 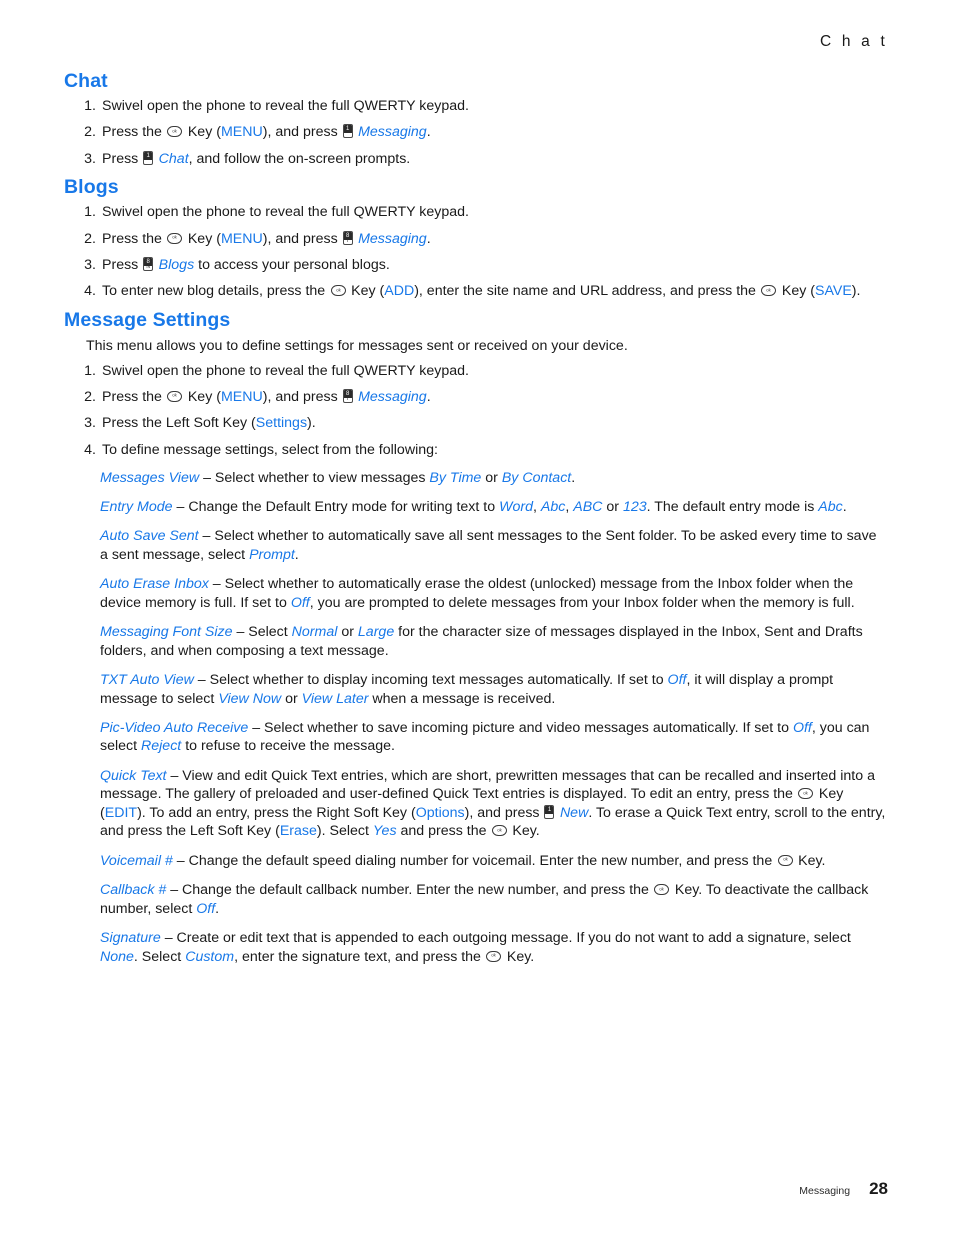 What do you see at coordinates (376, 632) in the screenshot?
I see `setting-value: Large` at bounding box center [376, 632].